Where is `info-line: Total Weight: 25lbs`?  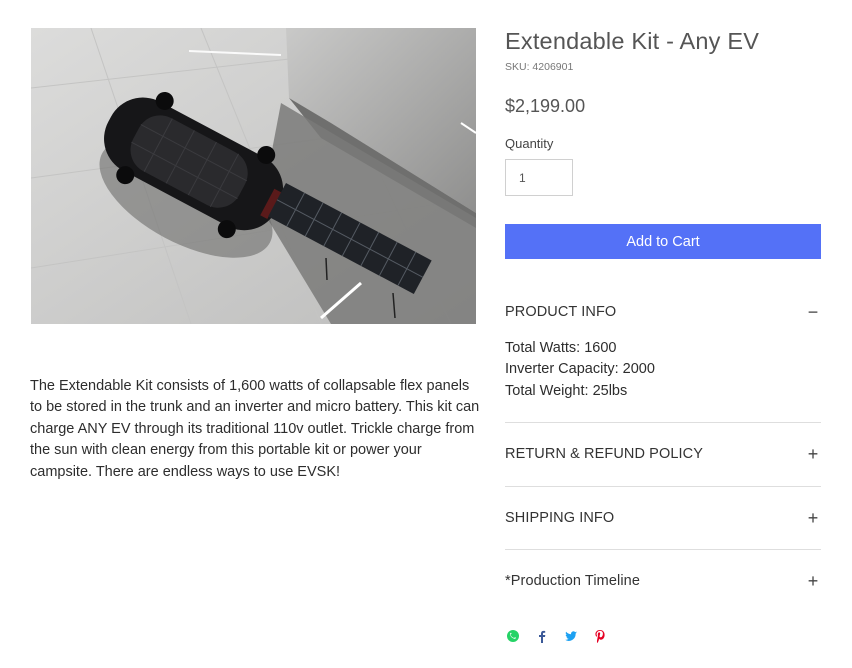 info-line: Total Weight: 25lbs is located at coordinates (566, 390).